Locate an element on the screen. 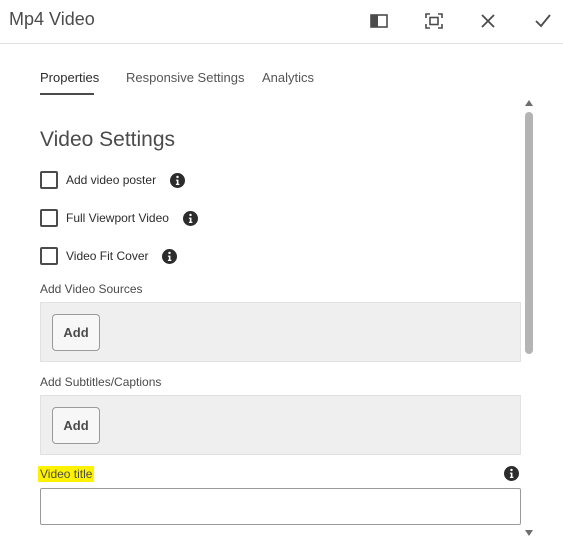  fullscreen-icon is located at coordinates (434, 21).